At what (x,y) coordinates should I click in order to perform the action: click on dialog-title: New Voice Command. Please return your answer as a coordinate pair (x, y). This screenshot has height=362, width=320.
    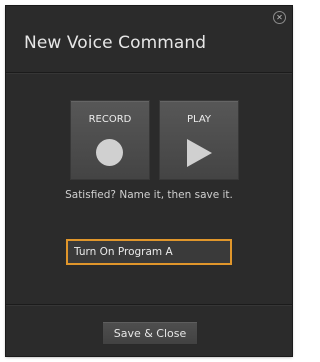
    Looking at the image, I should click on (115, 43).